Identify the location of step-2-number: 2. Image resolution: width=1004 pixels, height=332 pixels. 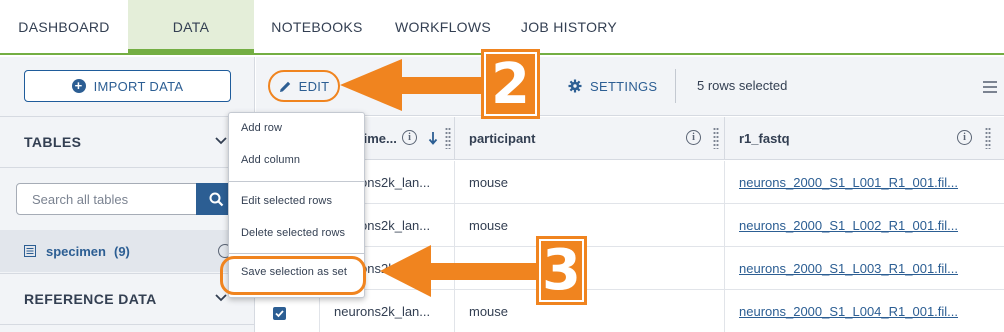
(510, 84).